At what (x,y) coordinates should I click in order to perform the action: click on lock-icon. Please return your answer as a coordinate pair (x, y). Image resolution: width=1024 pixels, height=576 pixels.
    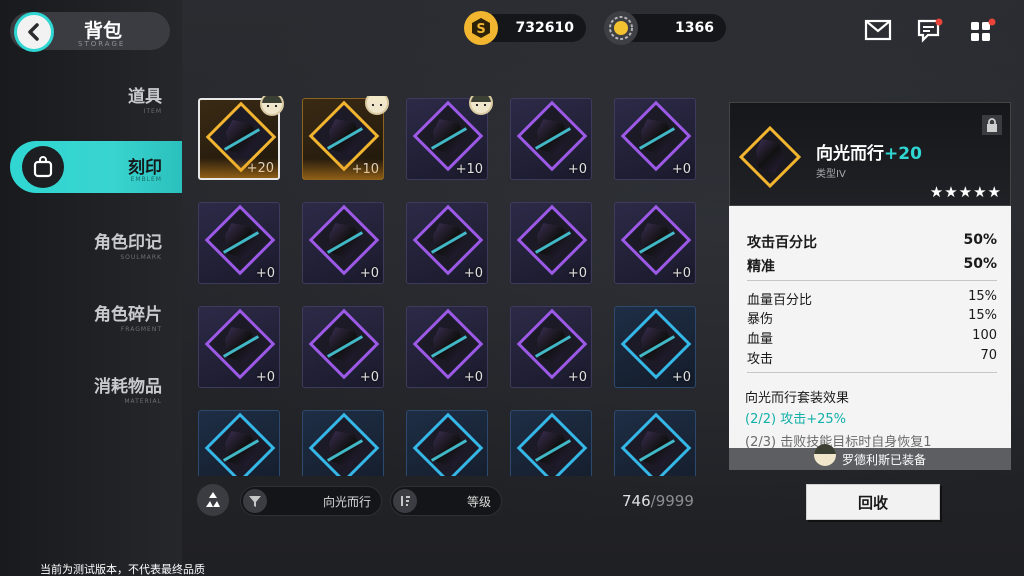
    Looking at the image, I should click on (992, 125).